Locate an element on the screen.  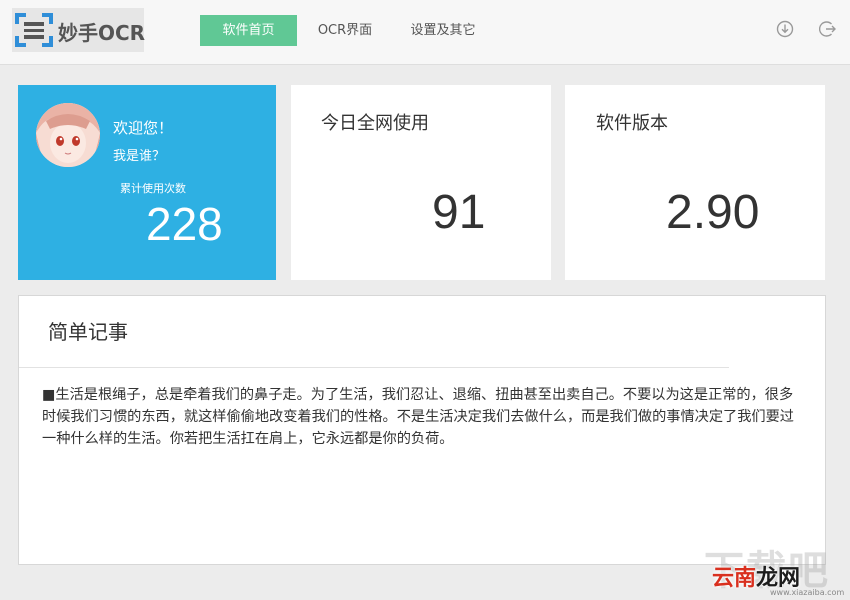
tab-home: 软件首页 is located at coordinates (248, 30).